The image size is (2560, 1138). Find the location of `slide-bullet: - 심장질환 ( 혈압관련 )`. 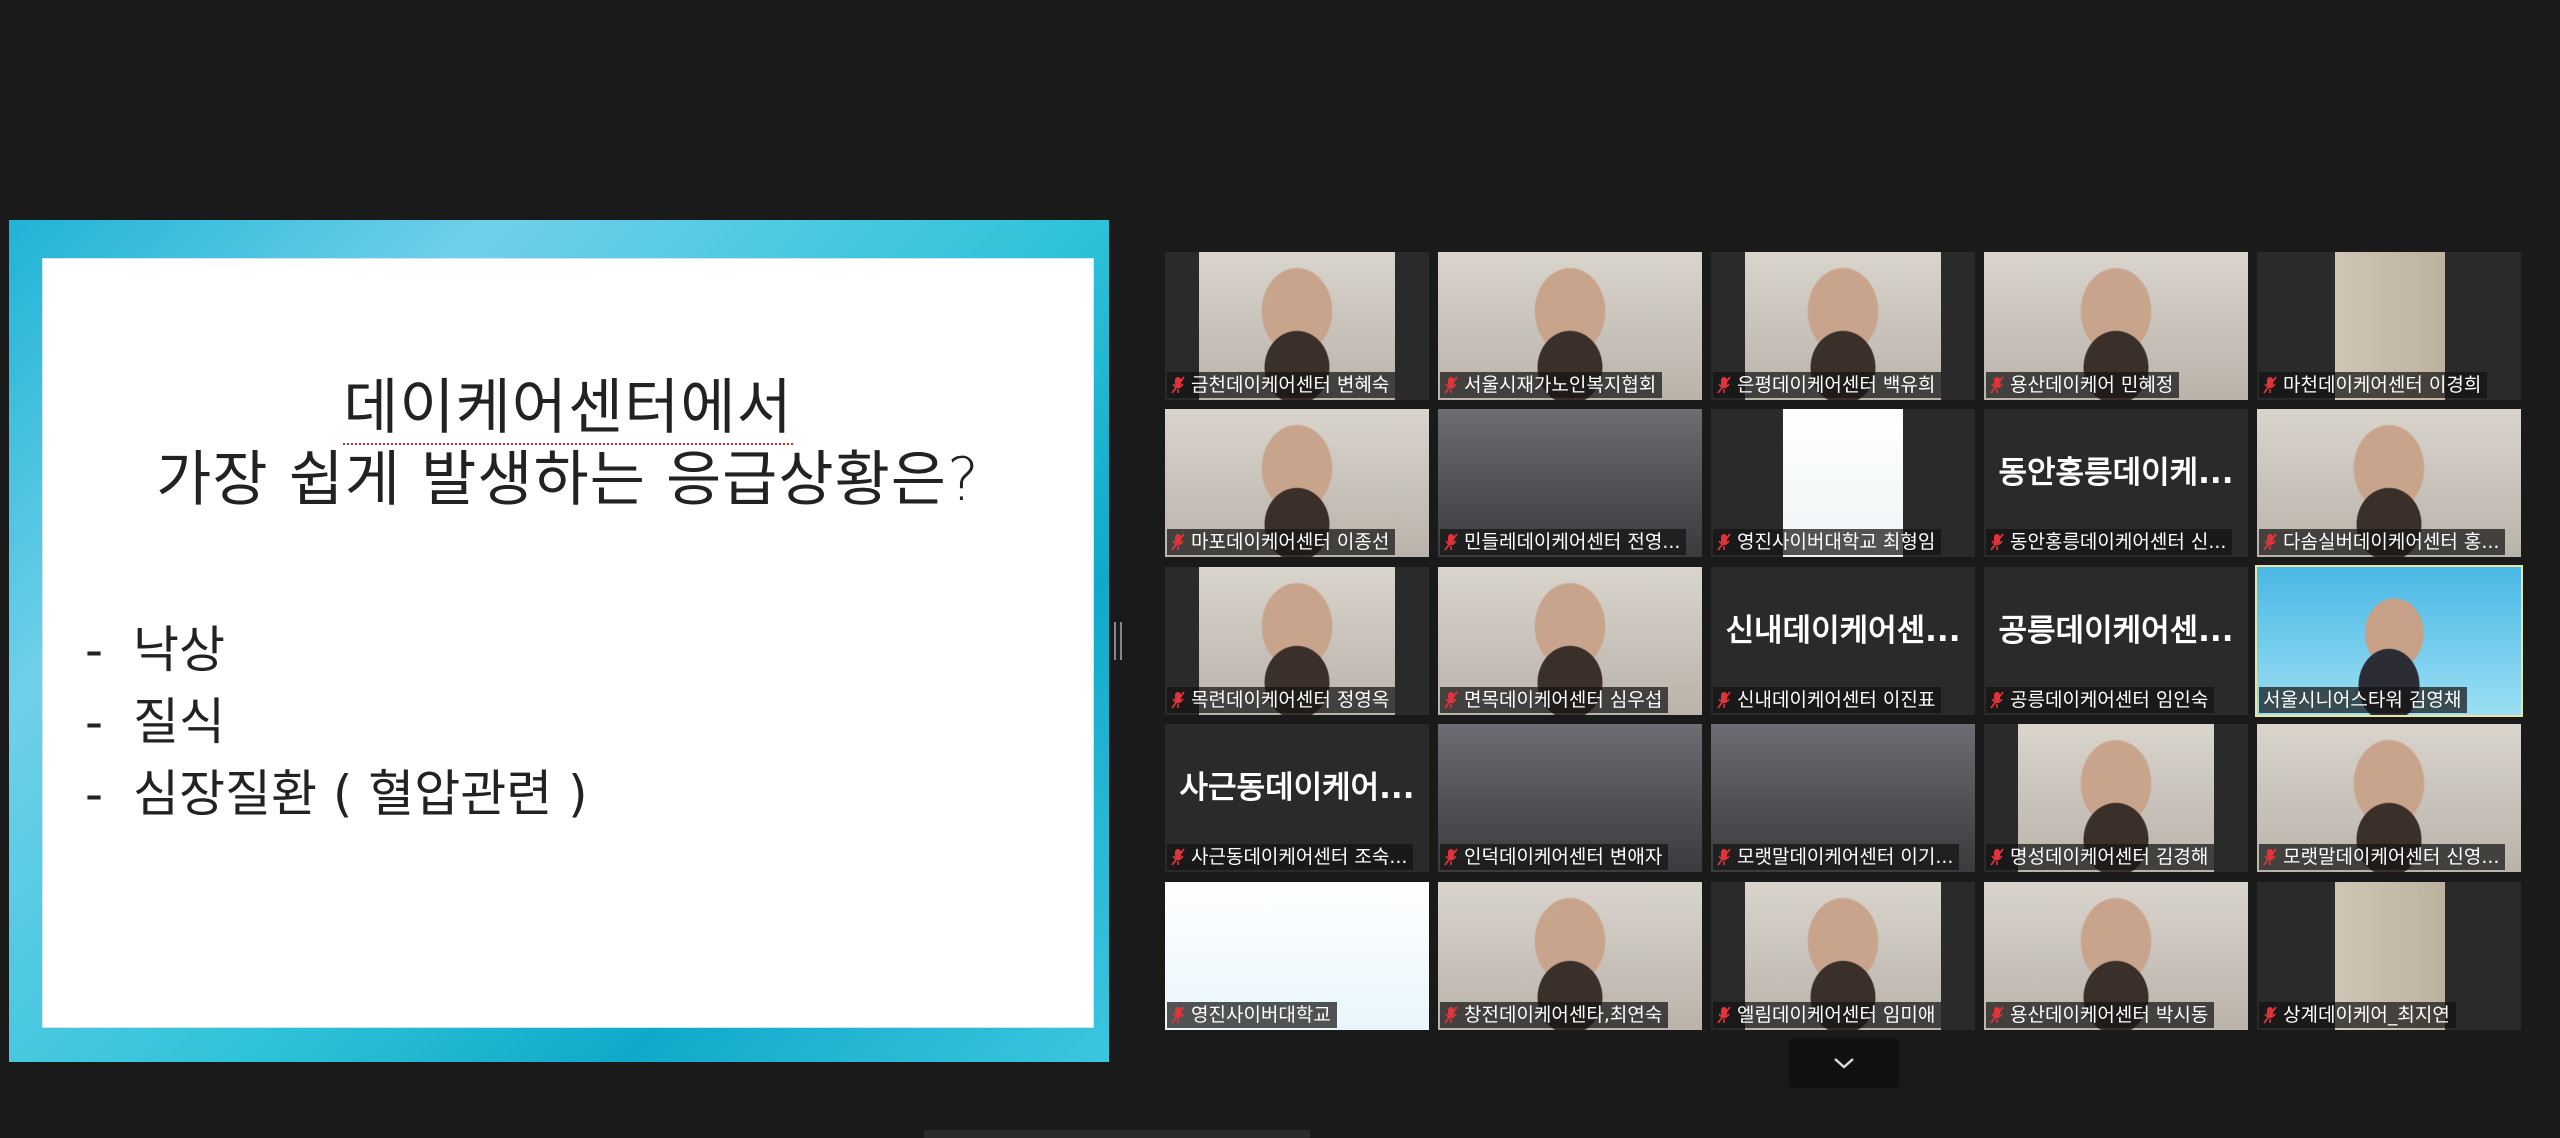

slide-bullet: - 심장질환 ( 혈압관련 ) is located at coordinates (336, 794).